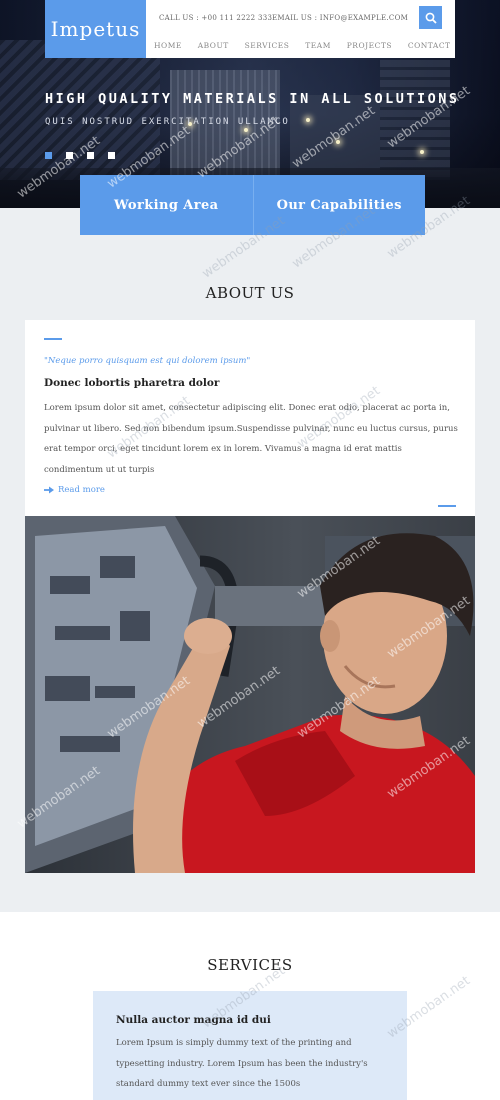 Image resolution: width=500 pixels, height=1100 pixels. Describe the element at coordinates (318, 45) in the screenshot. I see `nav-team: TEAM` at that location.